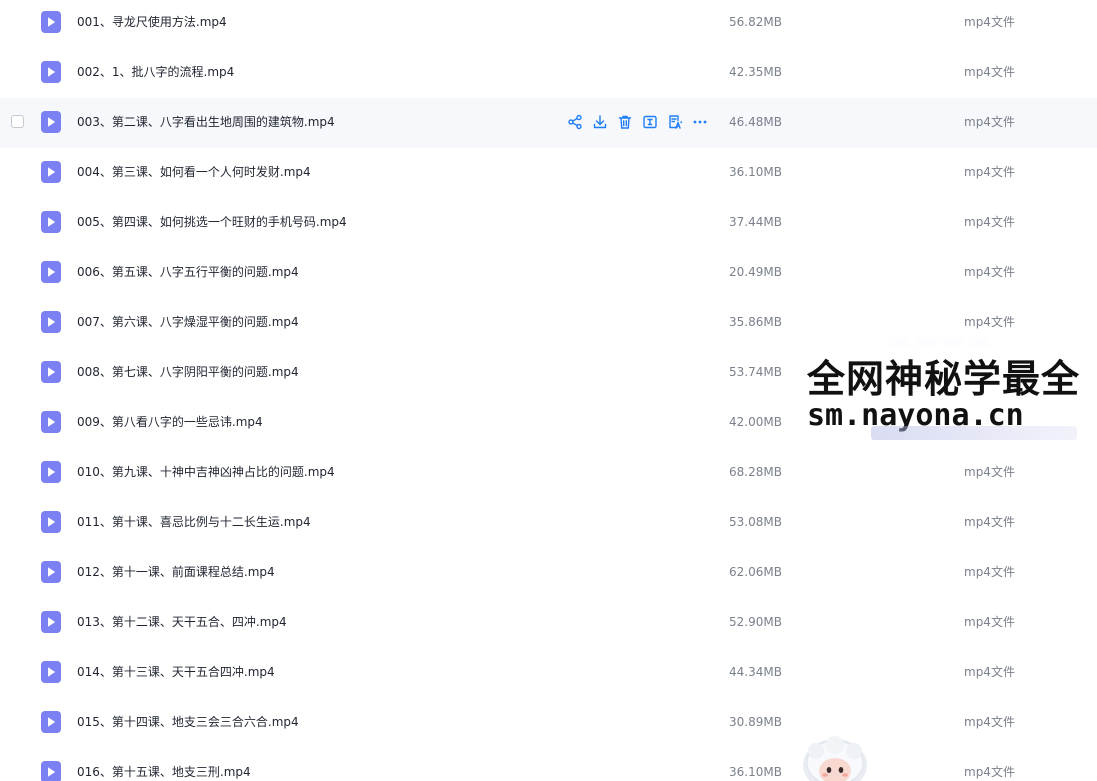 This screenshot has height=781, width=1097. I want to click on file-name: 012、第十一课、前面课程总结.mp4, so click(176, 572).